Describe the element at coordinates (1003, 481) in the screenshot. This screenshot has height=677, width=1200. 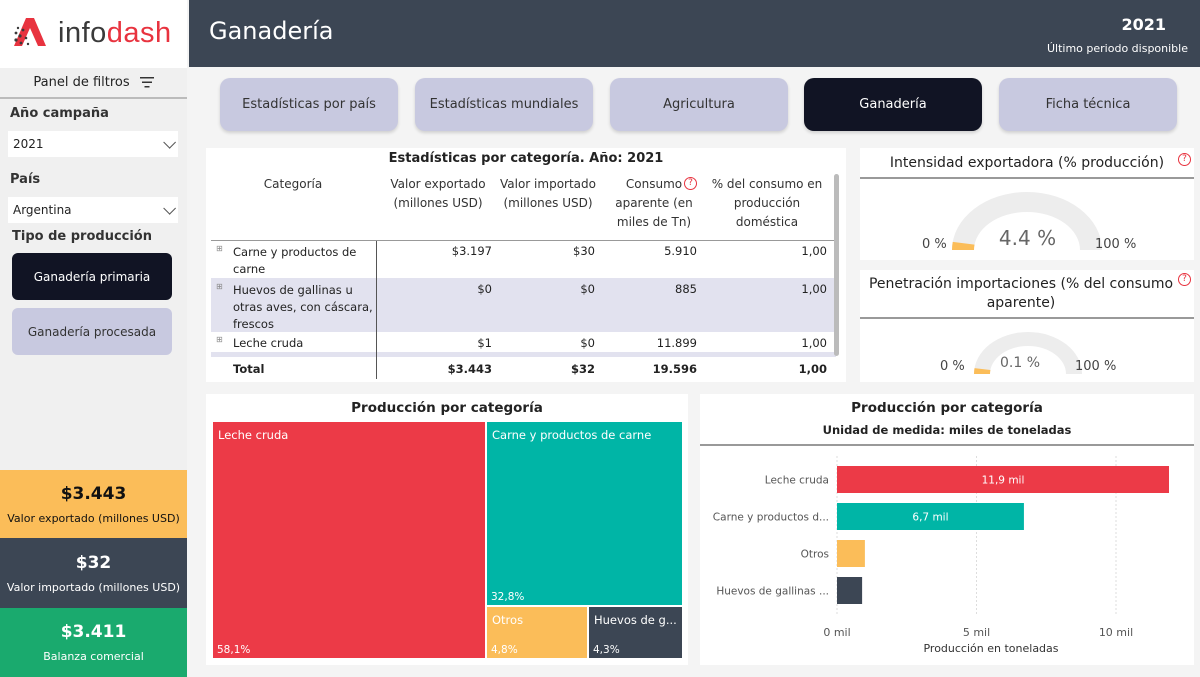
I see `data-label: 11,9 mil` at that location.